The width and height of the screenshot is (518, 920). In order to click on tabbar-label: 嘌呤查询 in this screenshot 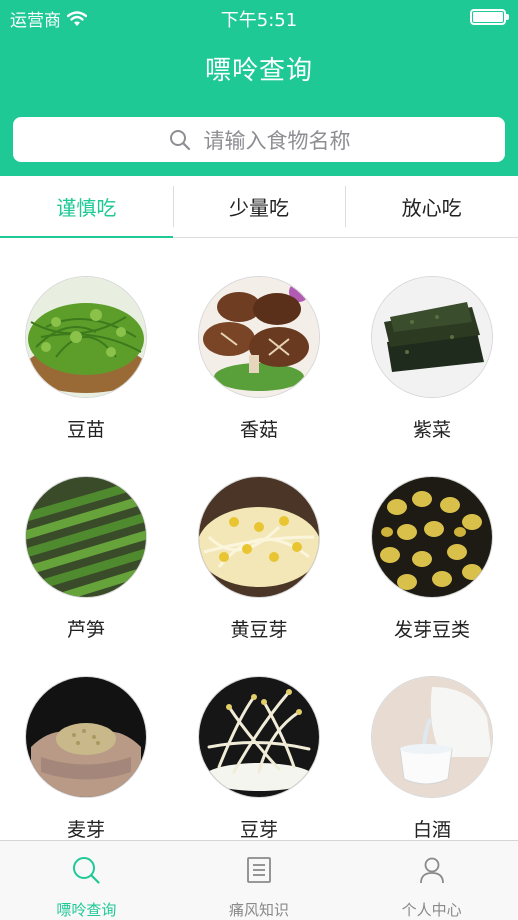, I will do `click(86, 910)`.